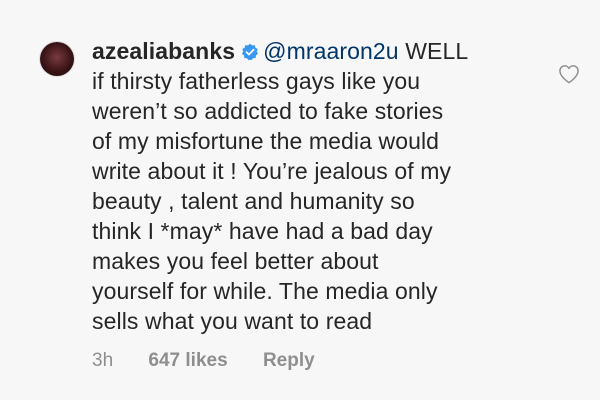  Describe the element at coordinates (256, 81) in the screenshot. I see `comment-text-line: if thirsty fatherless gays like you` at that location.